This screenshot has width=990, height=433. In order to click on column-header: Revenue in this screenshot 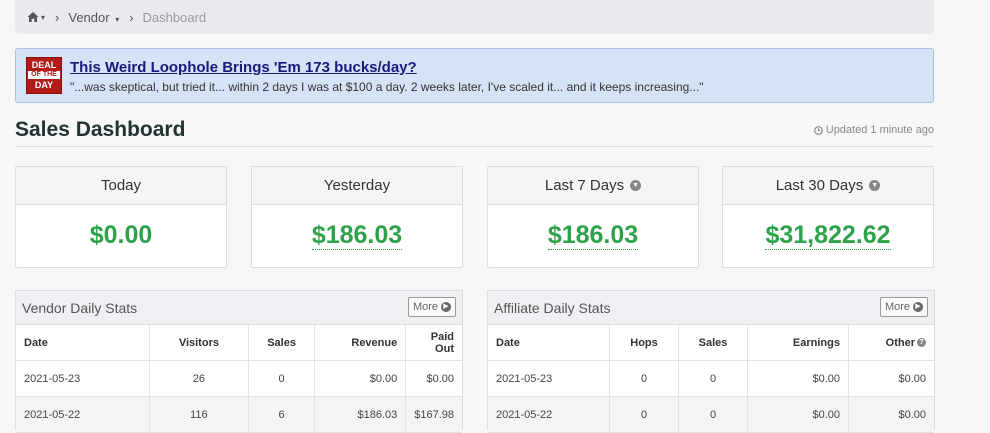, I will do `click(360, 343)`.